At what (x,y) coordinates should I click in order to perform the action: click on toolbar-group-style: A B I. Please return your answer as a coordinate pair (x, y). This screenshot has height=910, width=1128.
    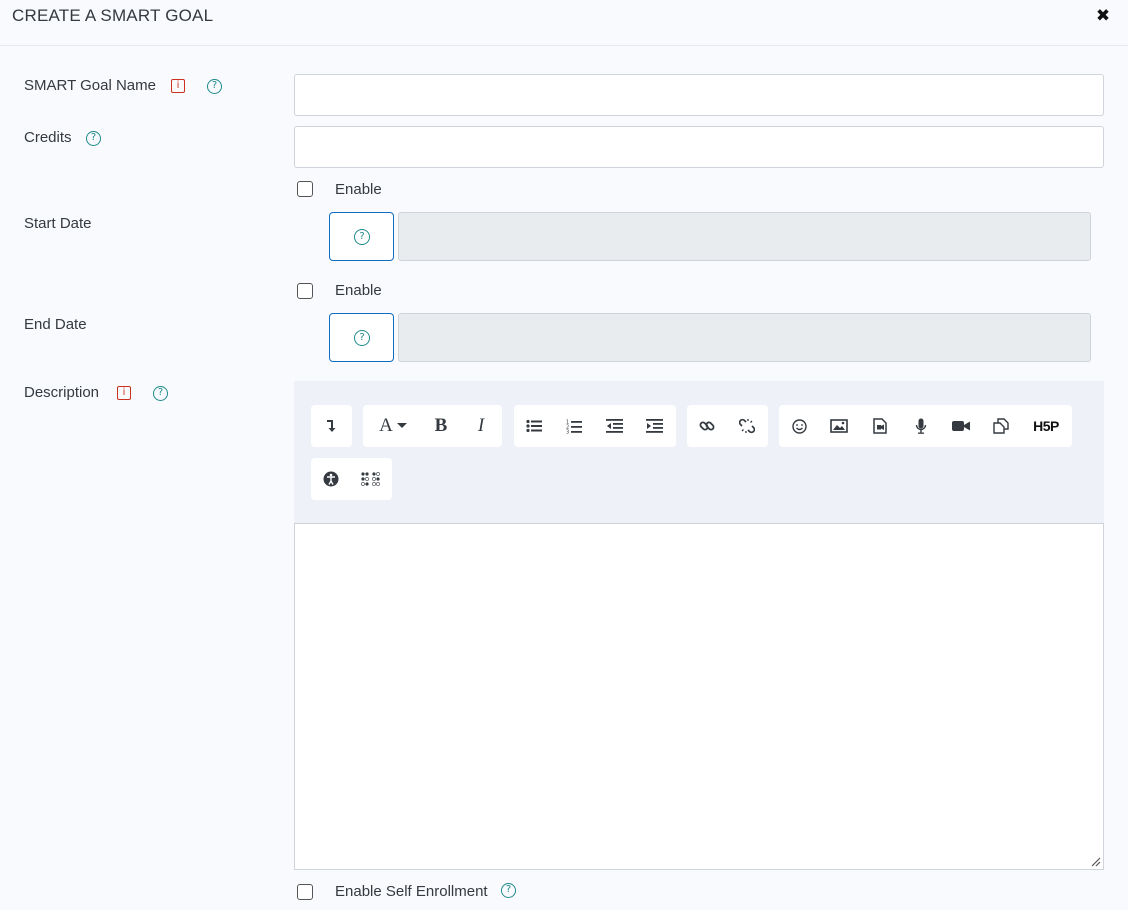
    Looking at the image, I should click on (432, 426).